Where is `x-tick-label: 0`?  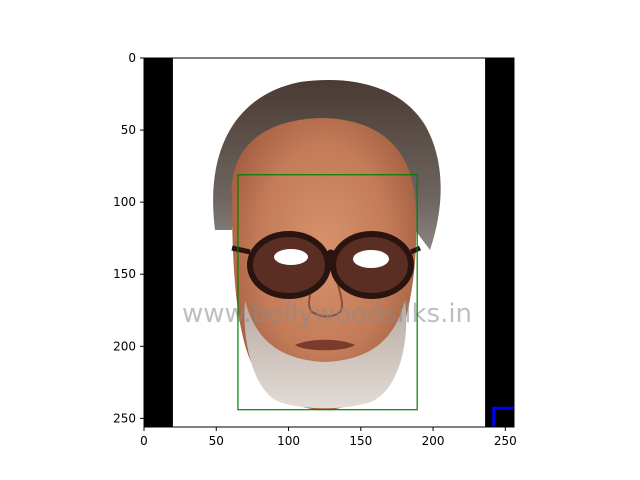 x-tick-label: 0 is located at coordinates (144, 441).